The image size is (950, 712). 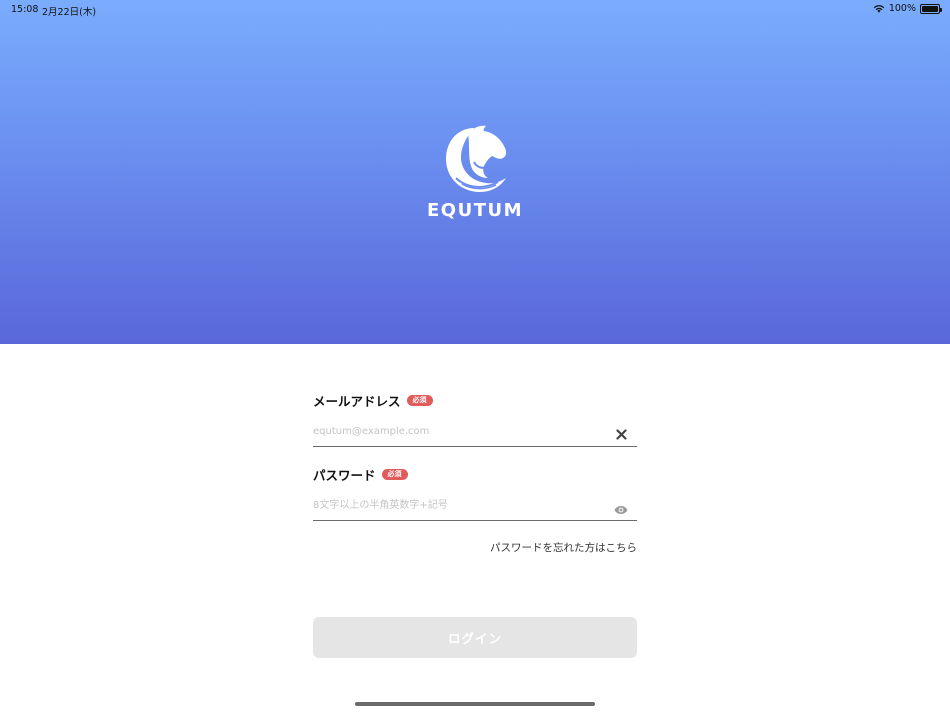 I want to click on login-button: ログイン, so click(x=475, y=637).